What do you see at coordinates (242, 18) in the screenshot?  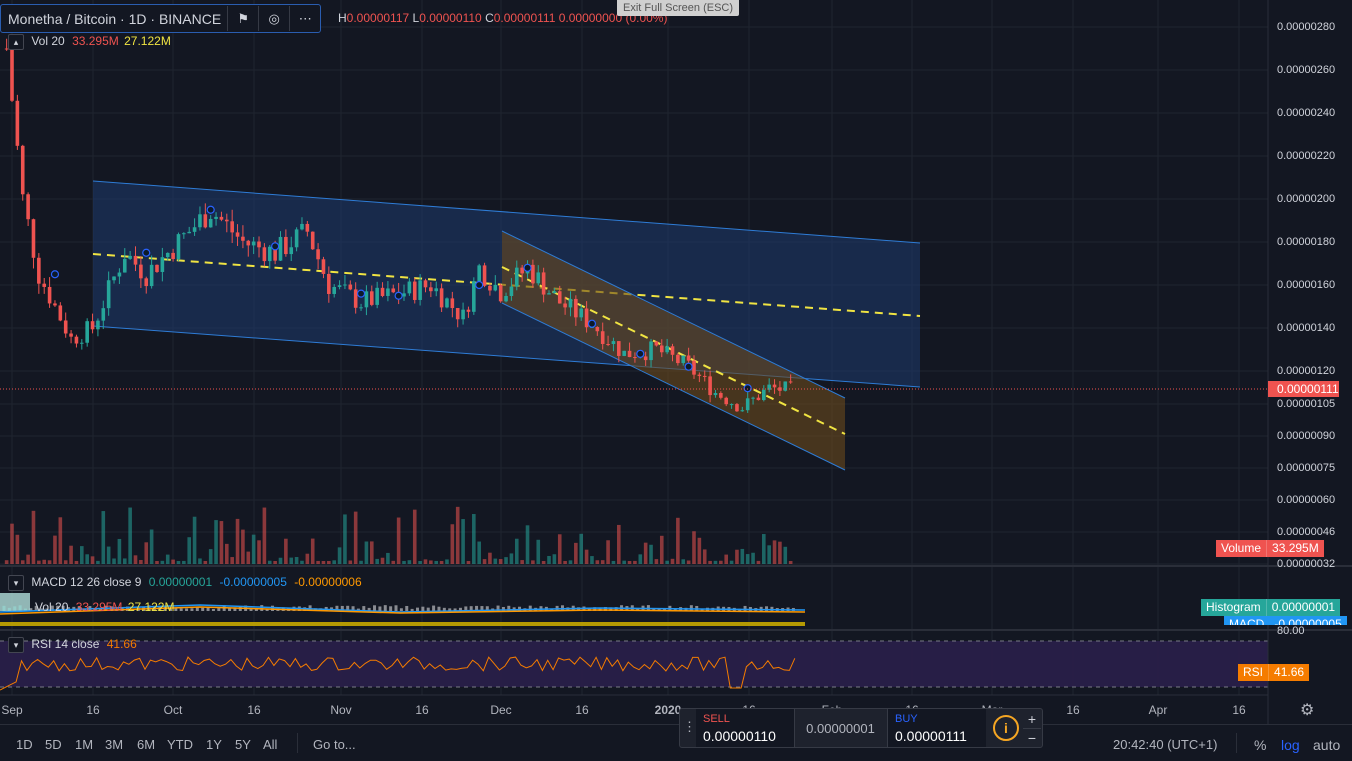 I see `flag-icon: ⚑` at bounding box center [242, 18].